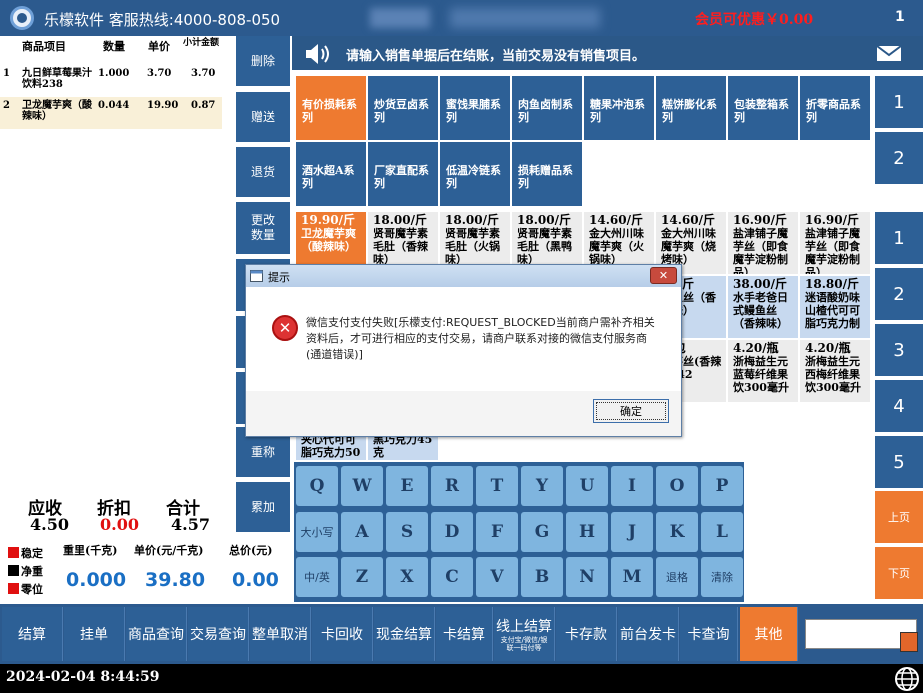 Image resolution: width=923 pixels, height=693 pixels. What do you see at coordinates (586, 634) in the screenshot?
I see `card-deposit-button: 卡存款` at bounding box center [586, 634].